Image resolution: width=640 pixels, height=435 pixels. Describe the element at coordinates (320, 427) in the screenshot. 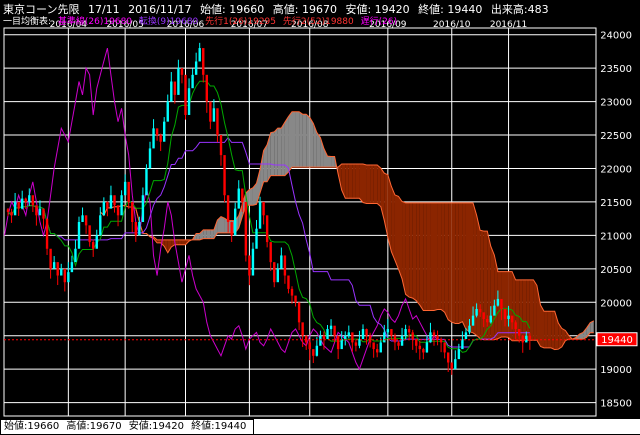

I see `footer-bar: 始値:19660 高値:19670 安値:19420 終値:19440` at that location.